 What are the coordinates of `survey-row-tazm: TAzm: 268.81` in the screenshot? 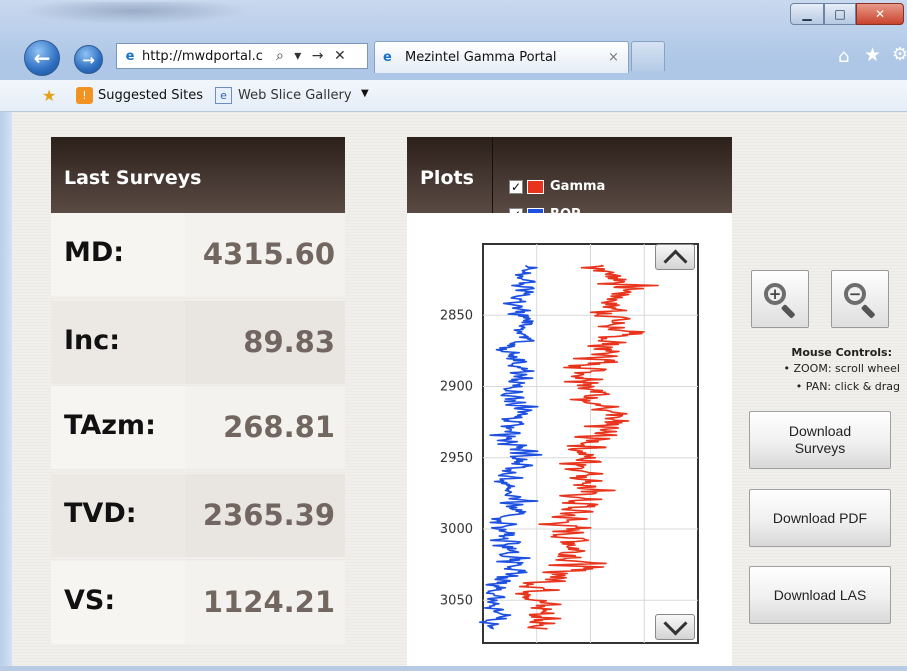 It's located at (198, 427).